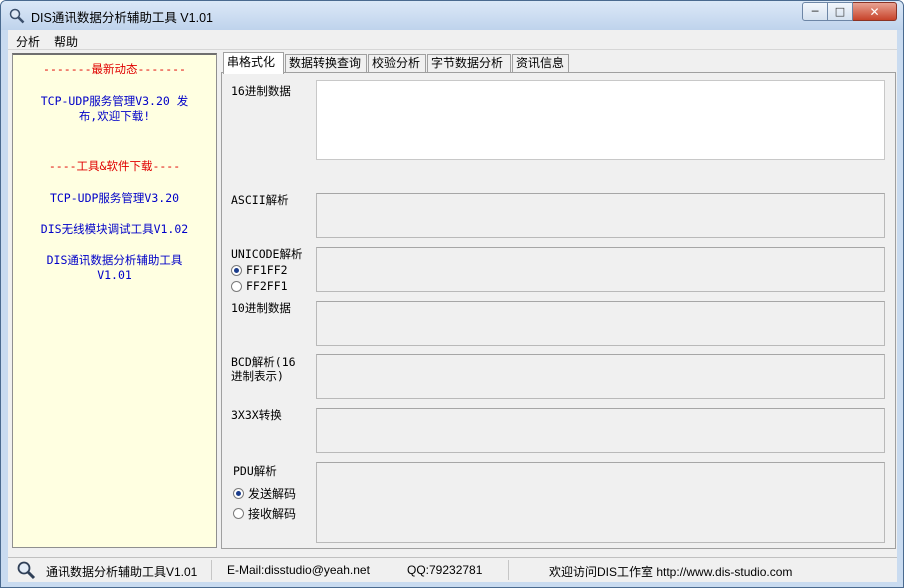 This screenshot has height=588, width=904. I want to click on pdu-opt2-label: 接收解码, so click(272, 514).